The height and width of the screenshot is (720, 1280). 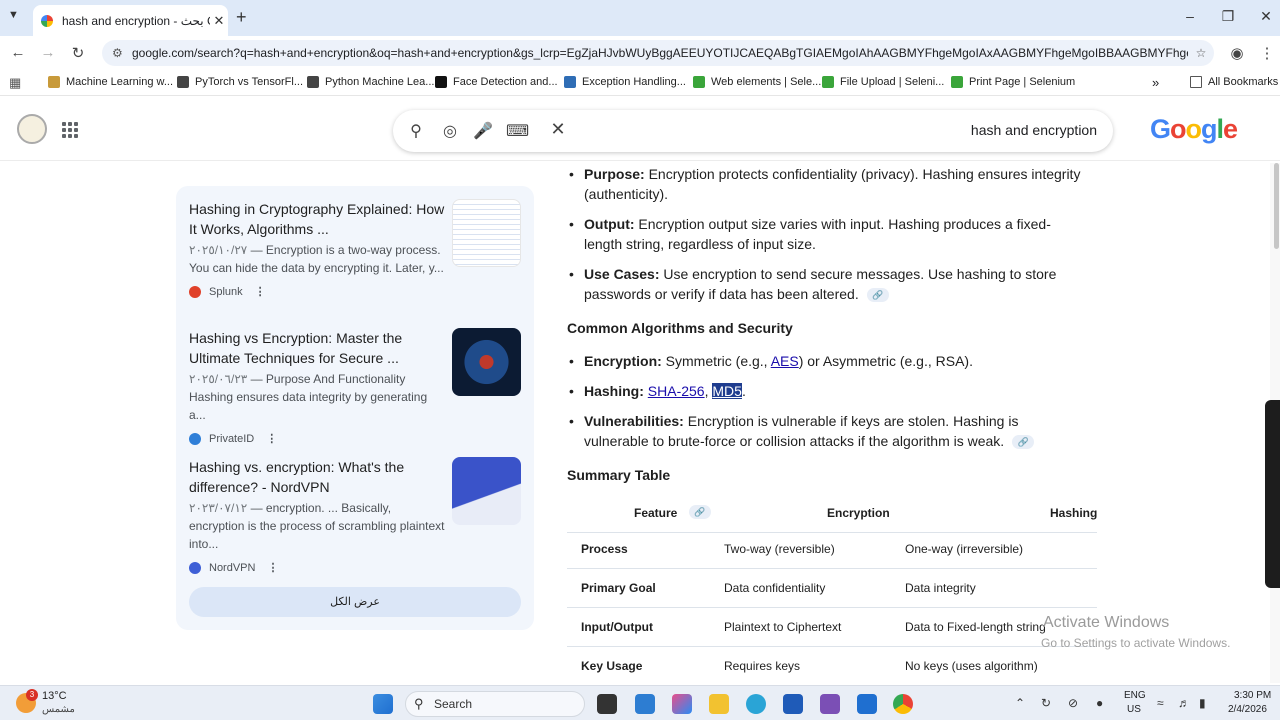 What do you see at coordinates (622, 274) in the screenshot?
I see `bullet-label: Use Cases:` at bounding box center [622, 274].